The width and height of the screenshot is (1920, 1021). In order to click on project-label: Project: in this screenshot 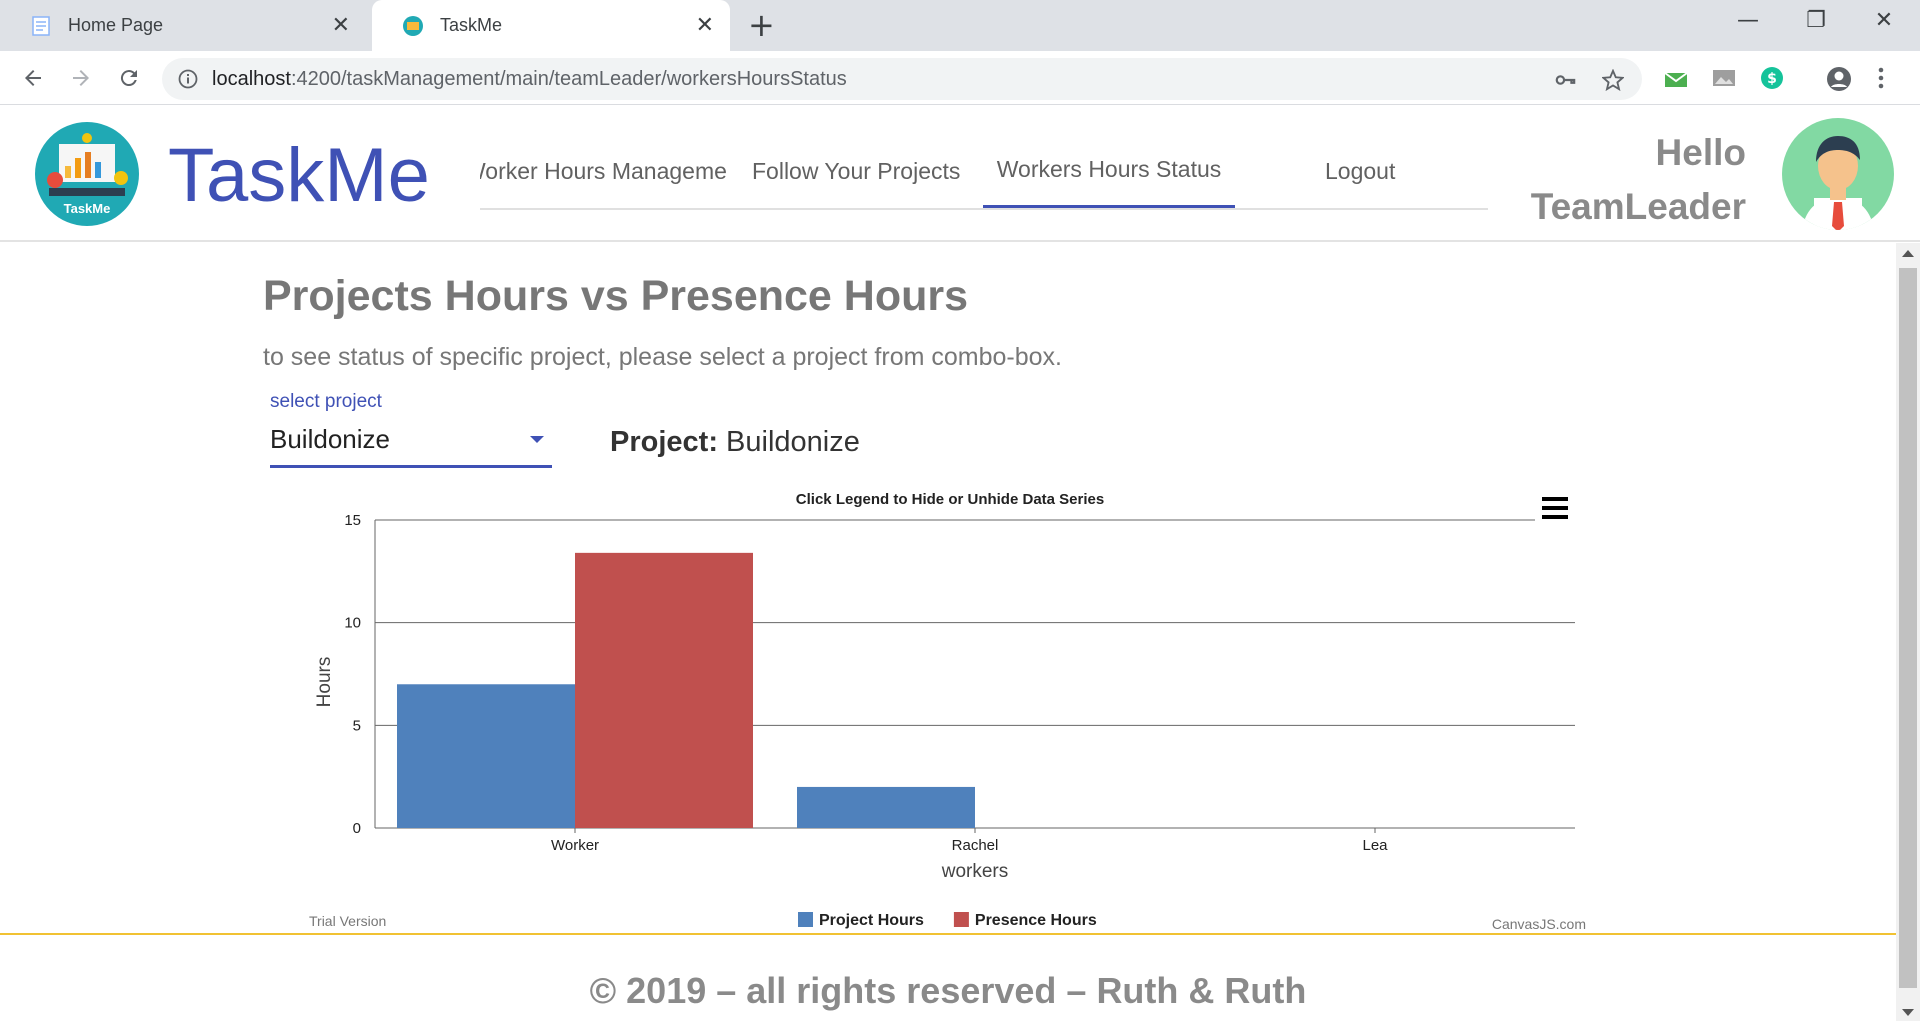, I will do `click(664, 442)`.